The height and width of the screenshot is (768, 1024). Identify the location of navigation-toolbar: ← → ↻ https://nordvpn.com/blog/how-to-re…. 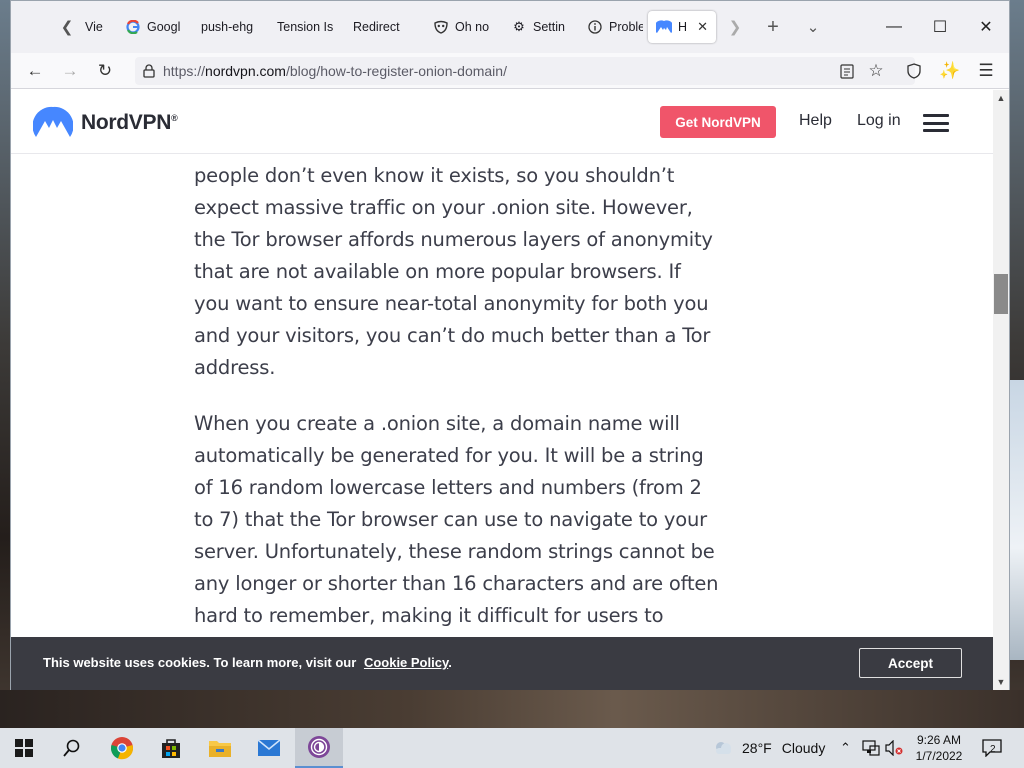
(510, 71).